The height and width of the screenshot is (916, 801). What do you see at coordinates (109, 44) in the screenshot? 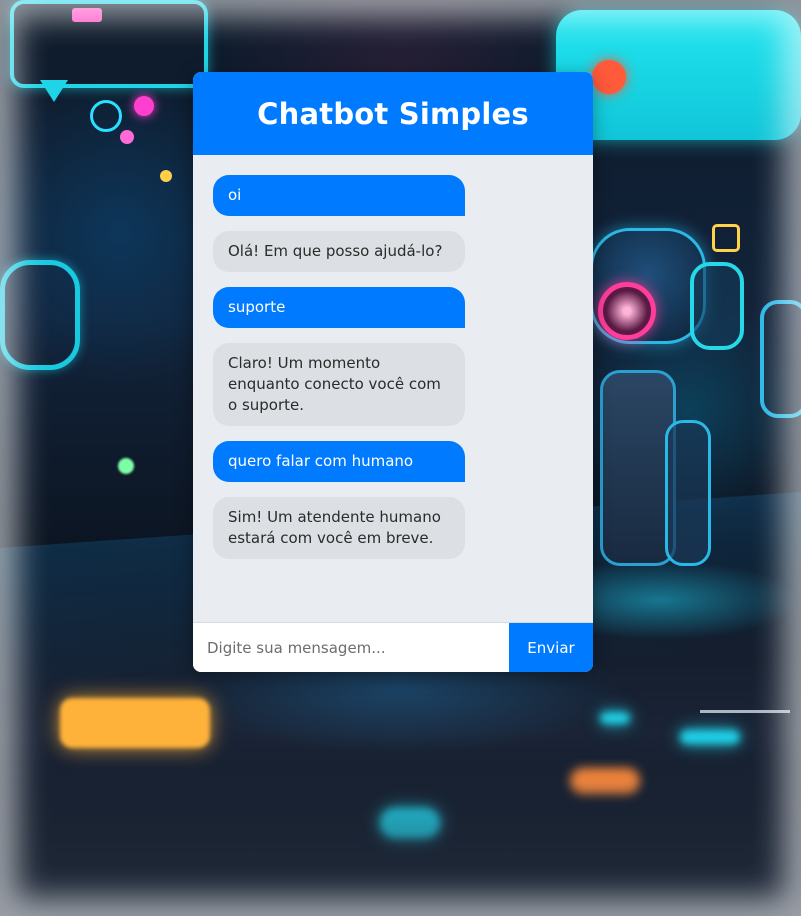
I see `background-speech-bubble-outline` at bounding box center [109, 44].